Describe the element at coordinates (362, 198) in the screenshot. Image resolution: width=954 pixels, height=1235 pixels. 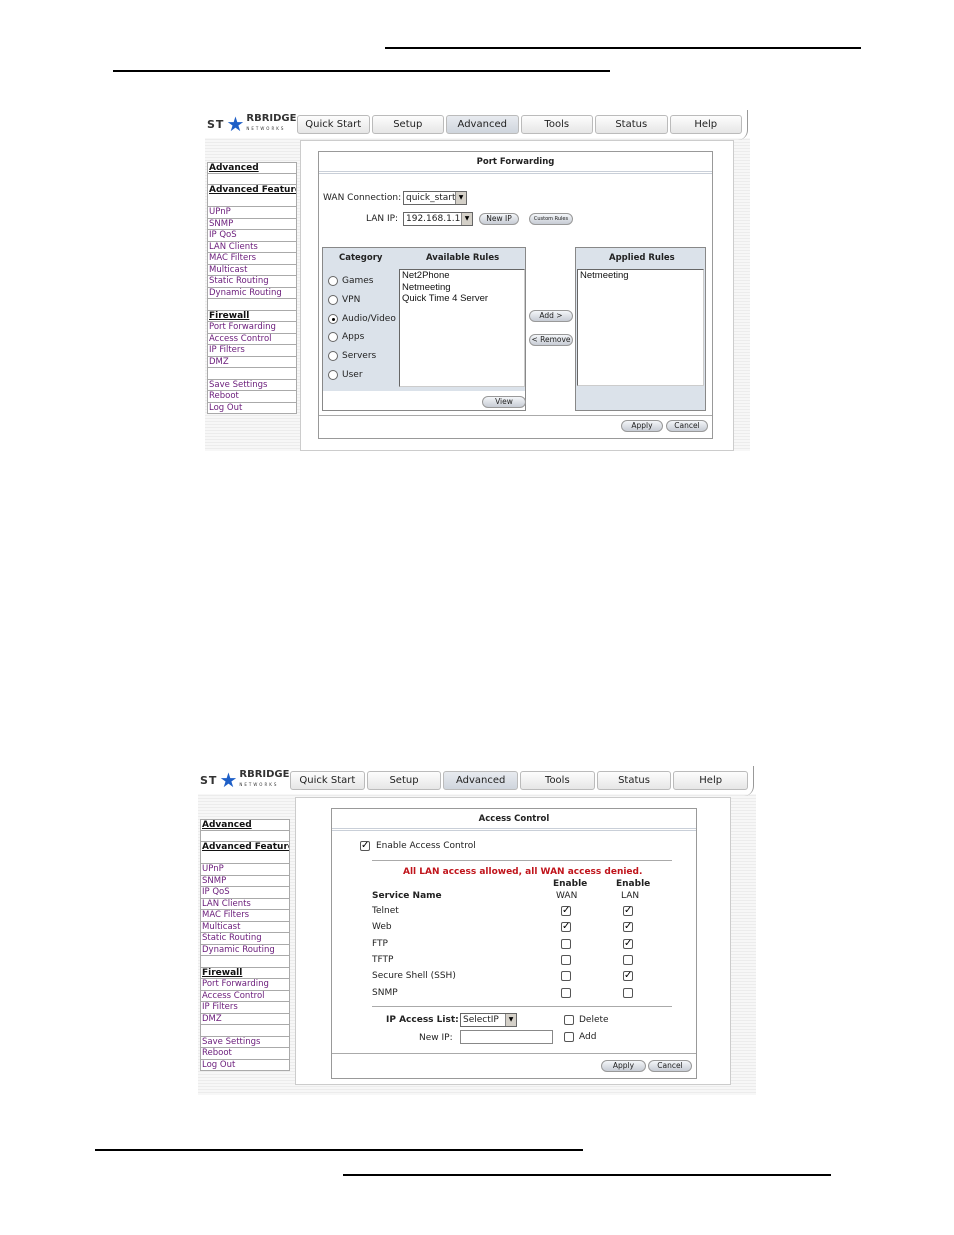
I see `wan-connection-label: WAN Connection:` at that location.